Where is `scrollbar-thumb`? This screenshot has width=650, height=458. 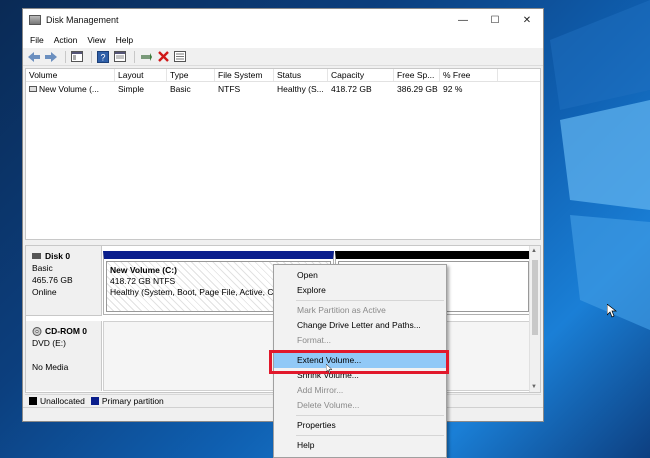
scrollbar-thumb is located at coordinates (535, 297).